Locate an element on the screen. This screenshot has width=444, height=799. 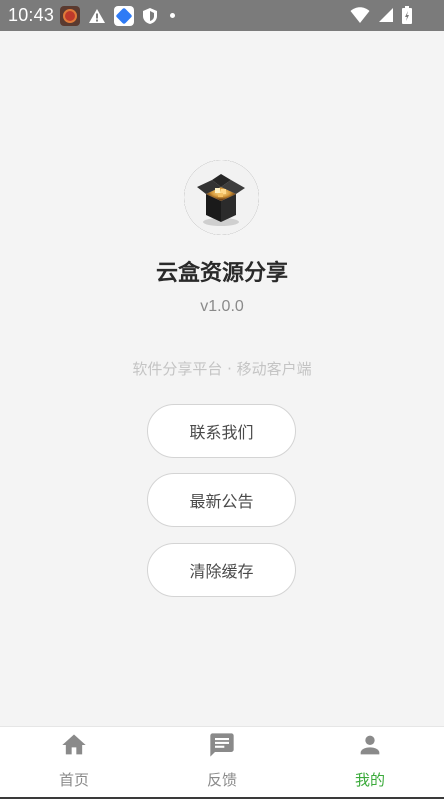
home-icon is located at coordinates (74, 744).